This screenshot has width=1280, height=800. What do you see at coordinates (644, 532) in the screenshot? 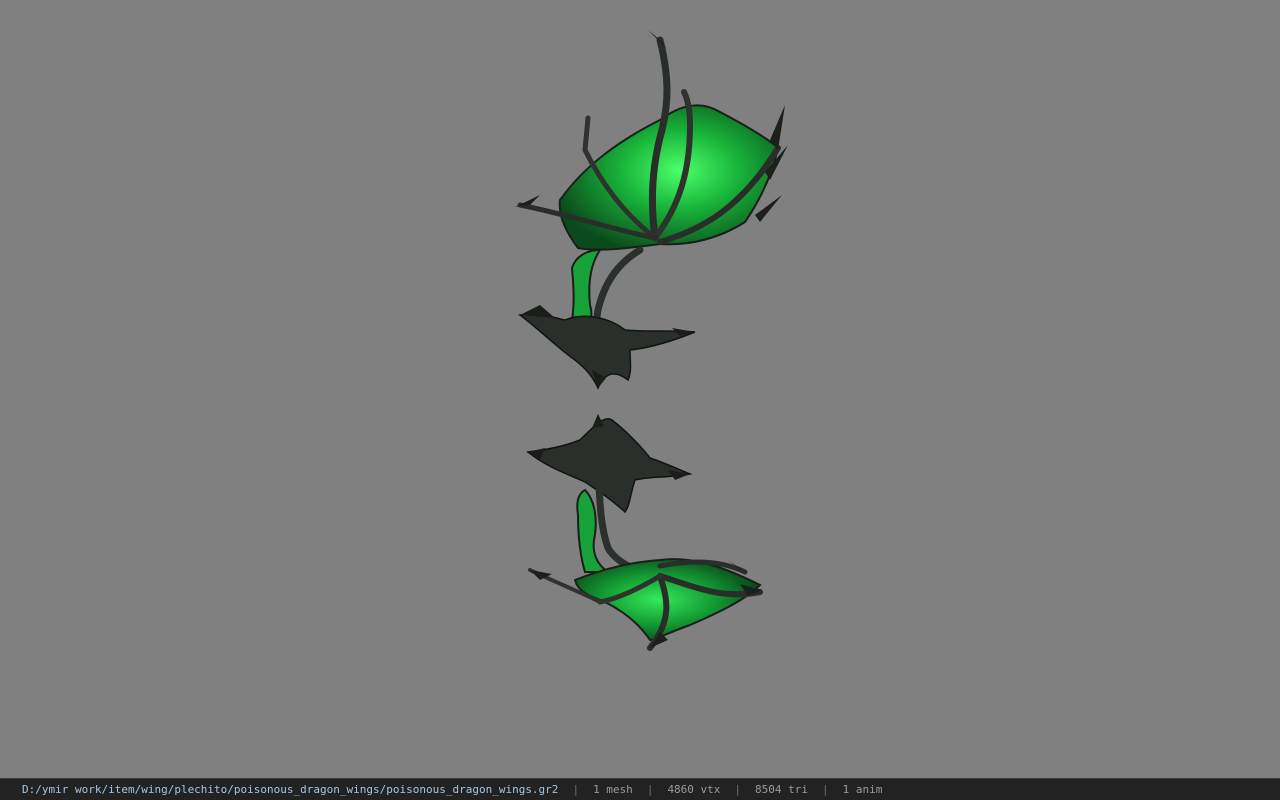
I see `lower-wing` at bounding box center [644, 532].